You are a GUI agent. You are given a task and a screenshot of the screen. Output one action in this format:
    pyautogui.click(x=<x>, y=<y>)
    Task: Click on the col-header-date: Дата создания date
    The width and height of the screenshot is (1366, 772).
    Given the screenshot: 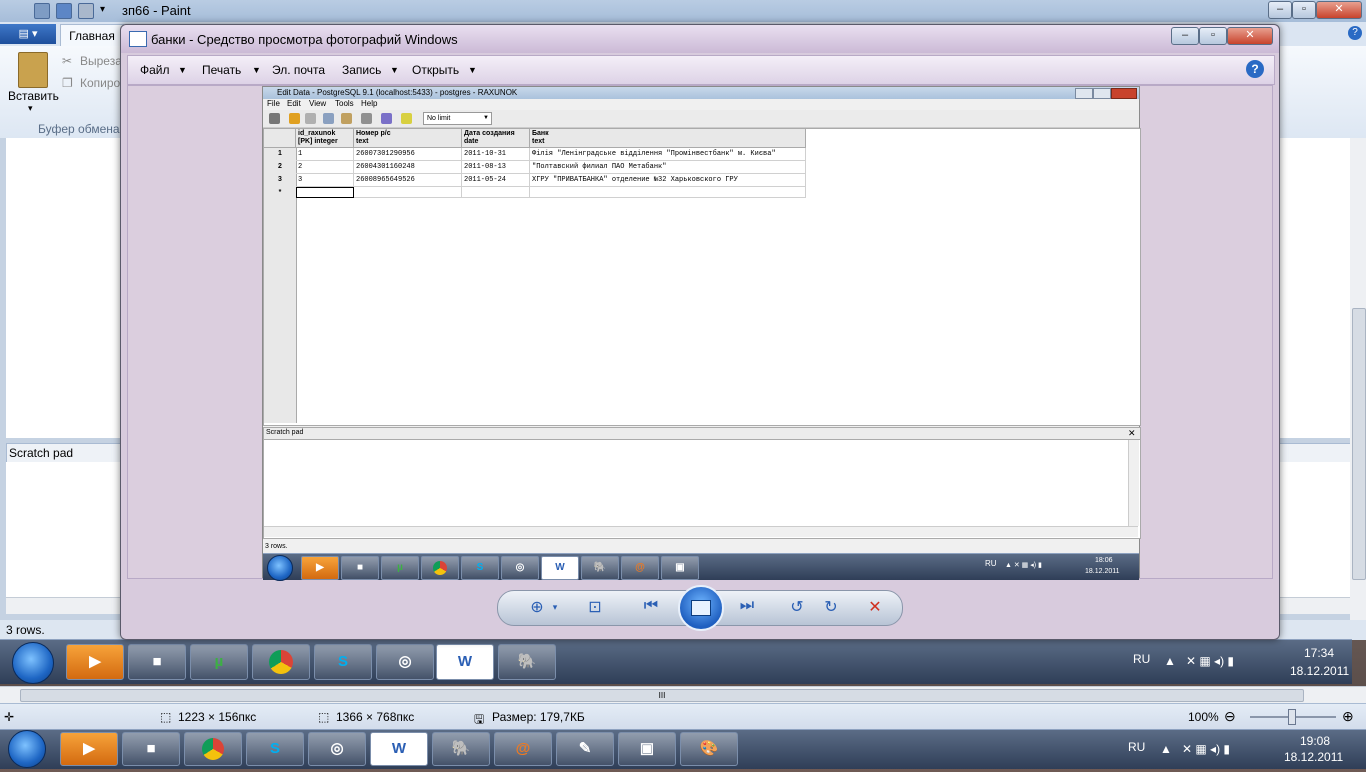 What is the action you would take?
    pyautogui.click(x=496, y=138)
    